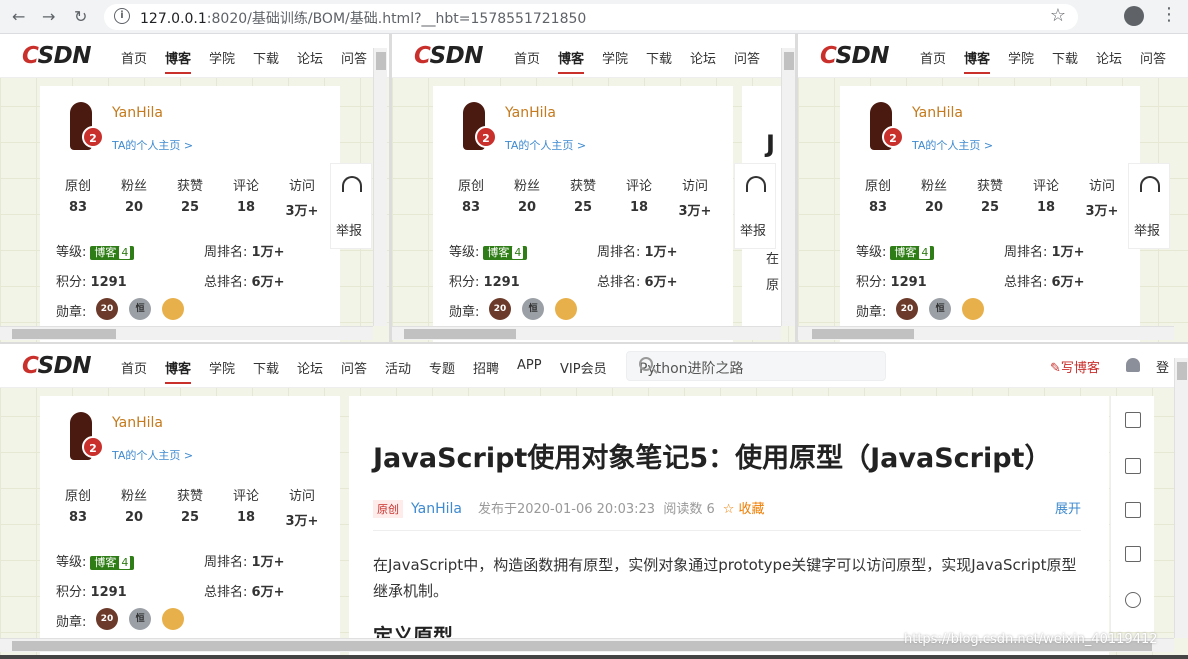  What do you see at coordinates (80, 16) in the screenshot?
I see `reload-icon: ↻` at bounding box center [80, 16].